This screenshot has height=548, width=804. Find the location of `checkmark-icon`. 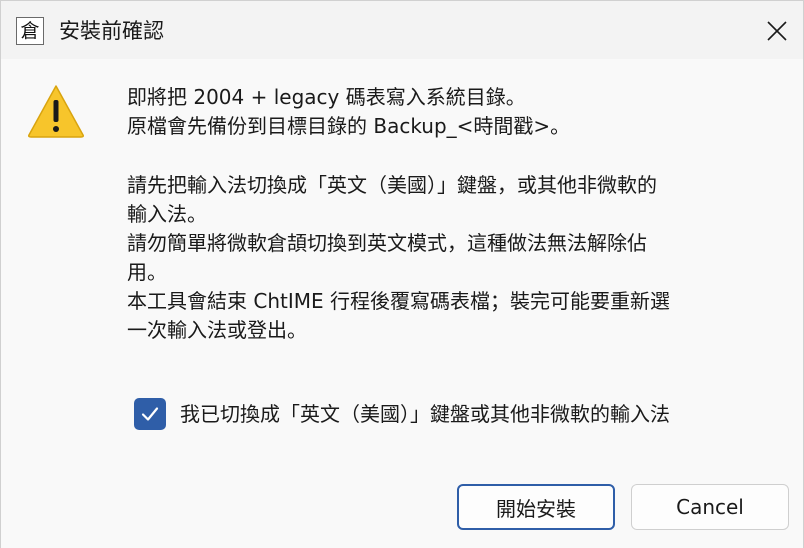

checkmark-icon is located at coordinates (150, 414).